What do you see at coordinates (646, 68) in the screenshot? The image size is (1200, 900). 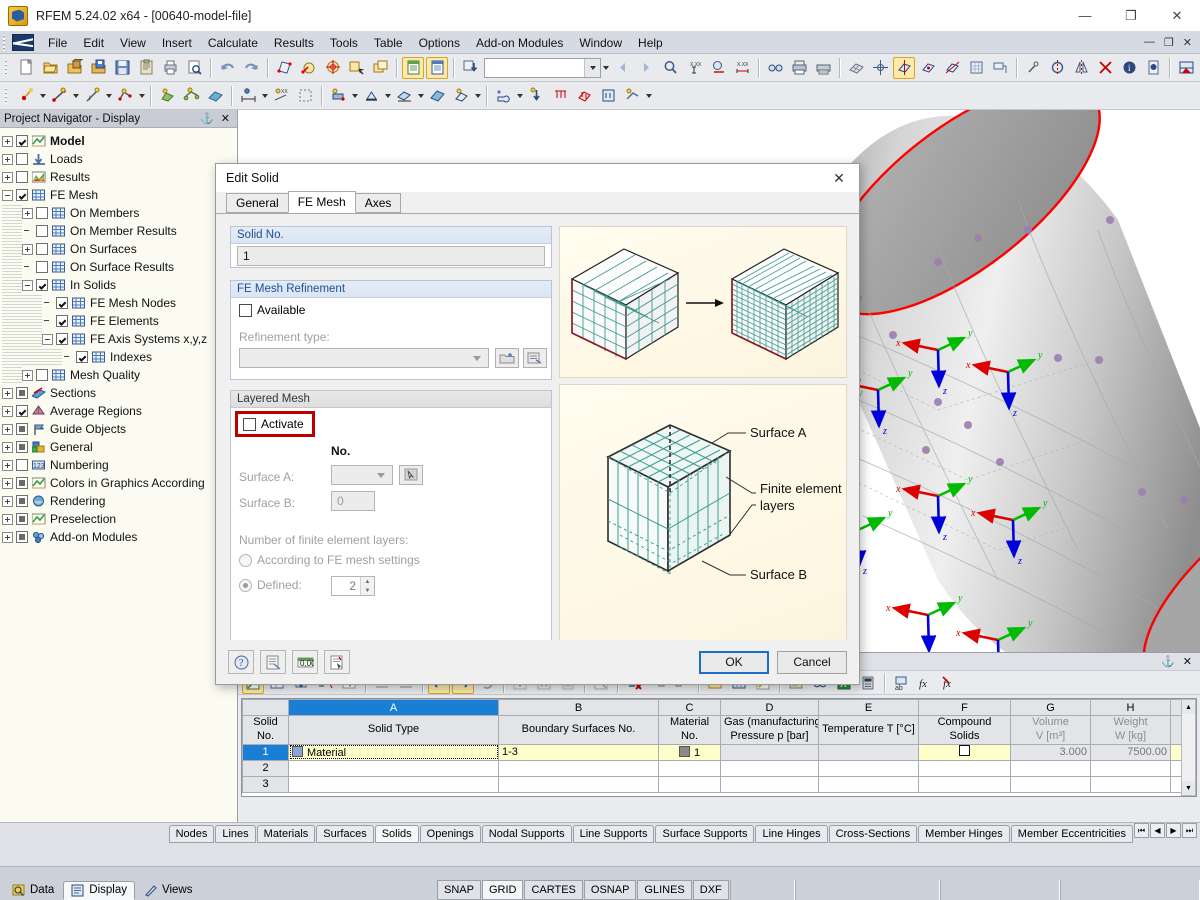 I see `next-icon` at bounding box center [646, 68].